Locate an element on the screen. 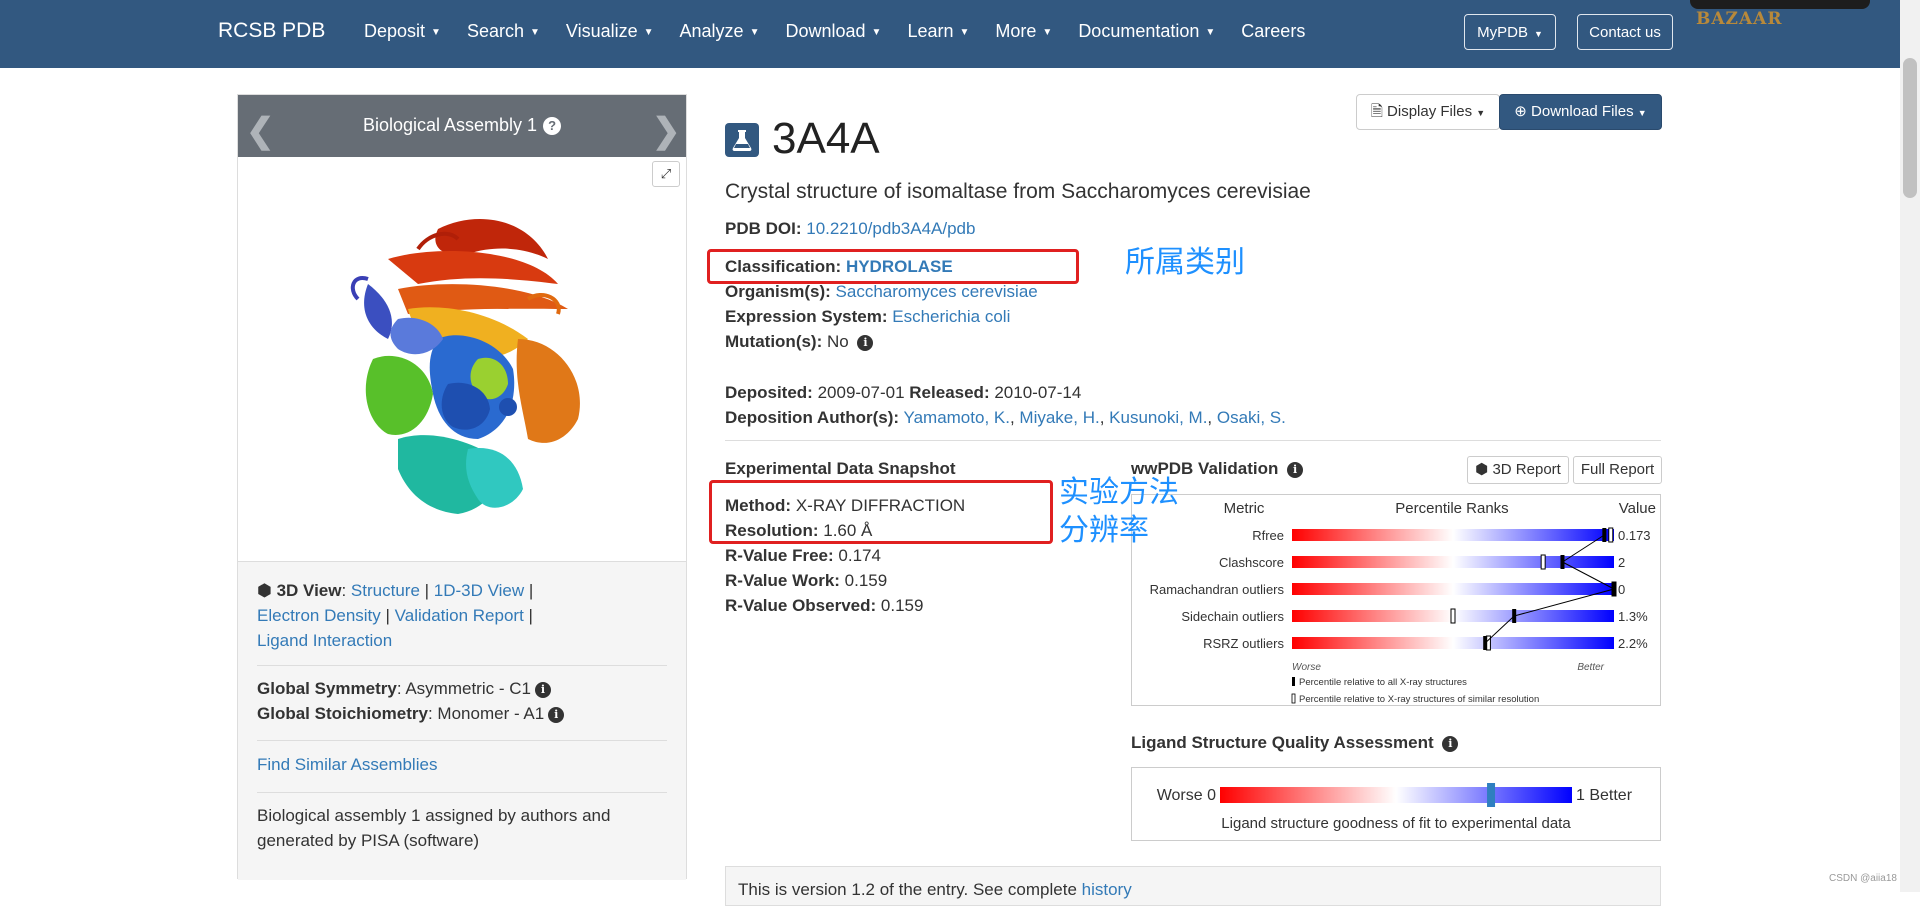 This screenshot has height=906, width=1920. nav-learn: Learn ▼ is located at coordinates (938, 31).